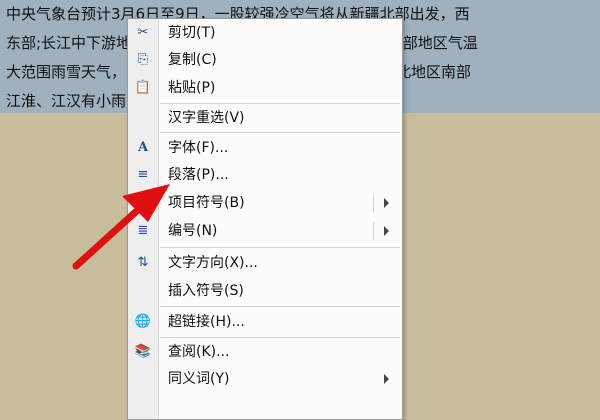 The image size is (600, 420). Describe the element at coordinates (143, 87) in the screenshot. I see `paste-icon: 📋` at that location.